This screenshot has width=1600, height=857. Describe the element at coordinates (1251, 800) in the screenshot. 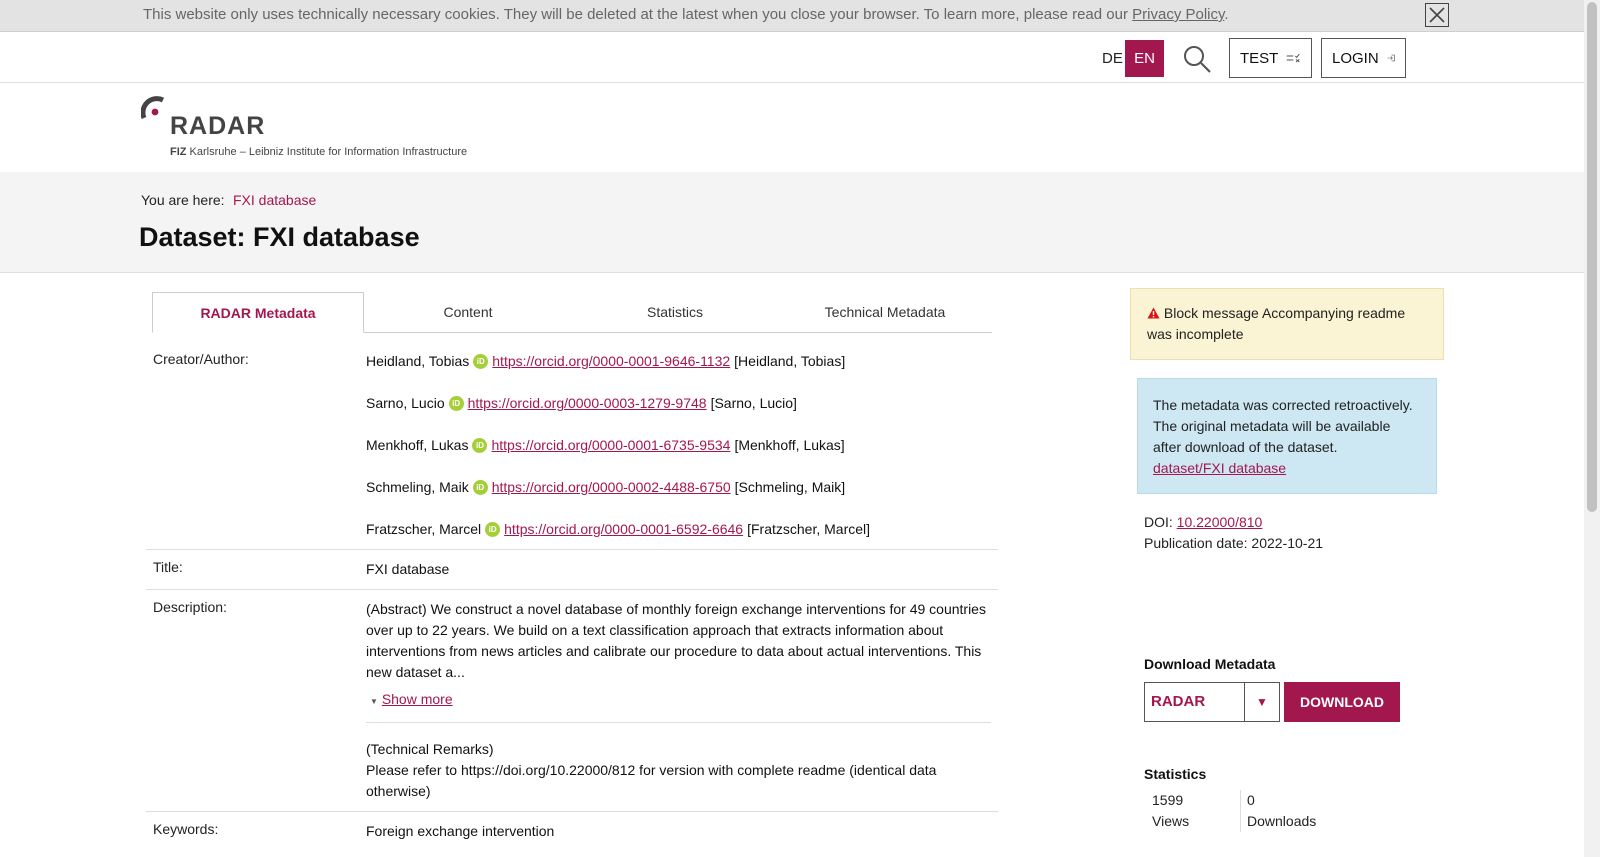

I see `downloads-count: 0` at that location.